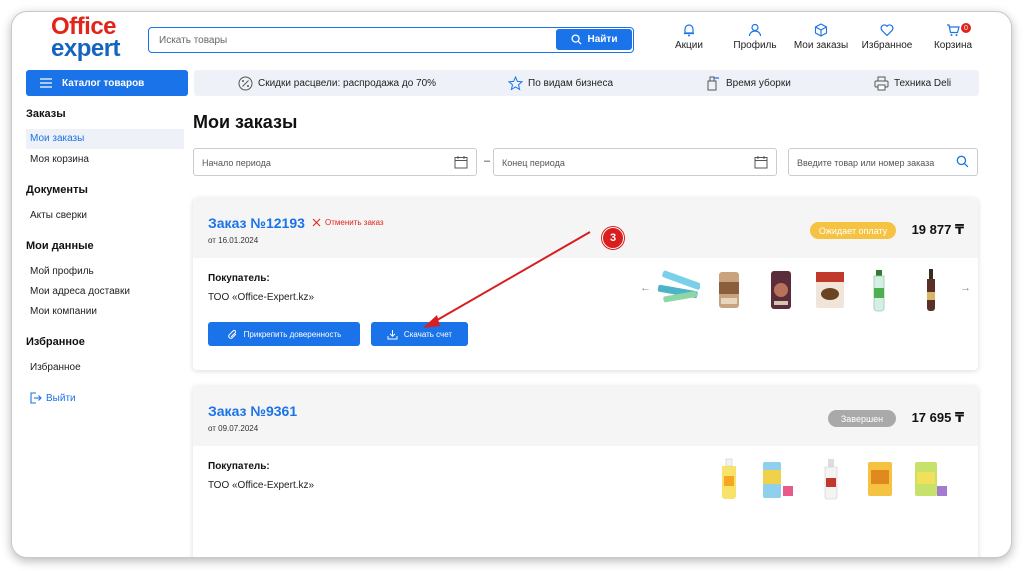 This screenshot has width=1024, height=571. What do you see at coordinates (233, 428) in the screenshot?
I see `order-date: от 09.07.2024` at bounding box center [233, 428].